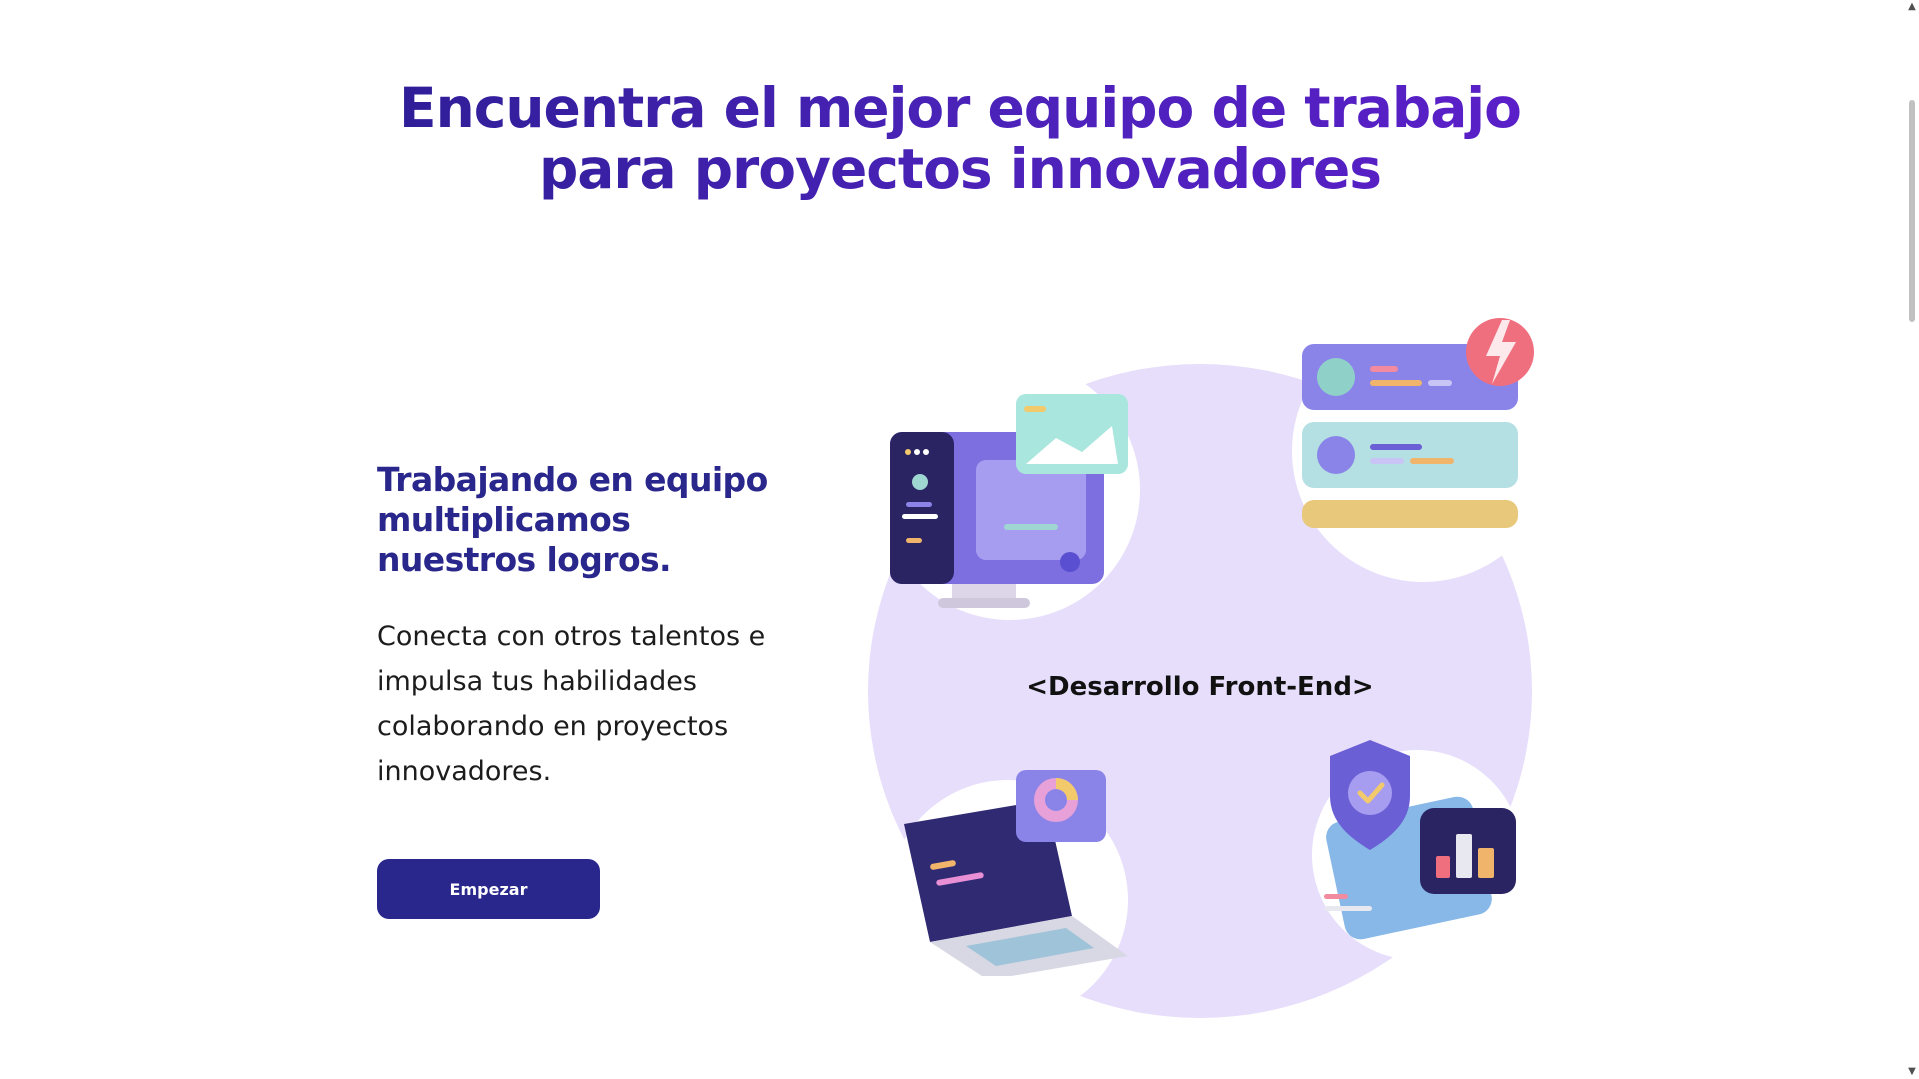 This screenshot has height=1079, width=1919. Describe the element at coordinates (1430, 848) in the screenshot. I see `security-dashboard-icon` at that location.